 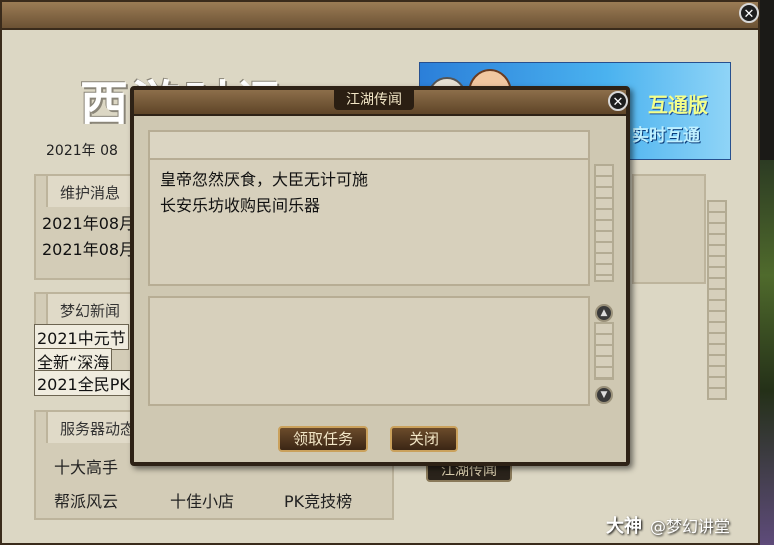 What do you see at coordinates (240, 205) in the screenshot?
I see `rumor-line: 长安乐坊收购民间乐器` at bounding box center [240, 205].